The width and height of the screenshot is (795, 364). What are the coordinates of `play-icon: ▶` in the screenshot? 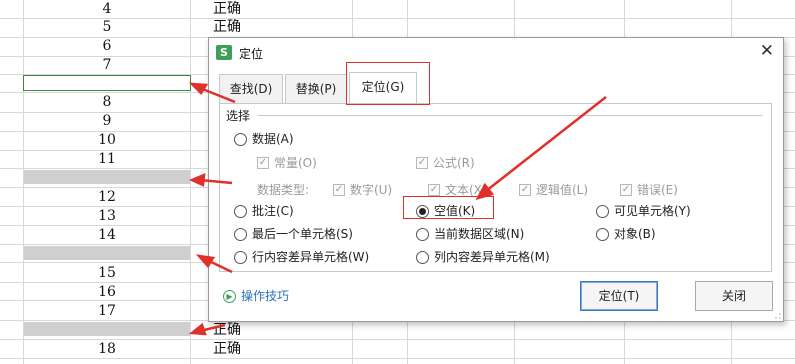 It's located at (229, 296).